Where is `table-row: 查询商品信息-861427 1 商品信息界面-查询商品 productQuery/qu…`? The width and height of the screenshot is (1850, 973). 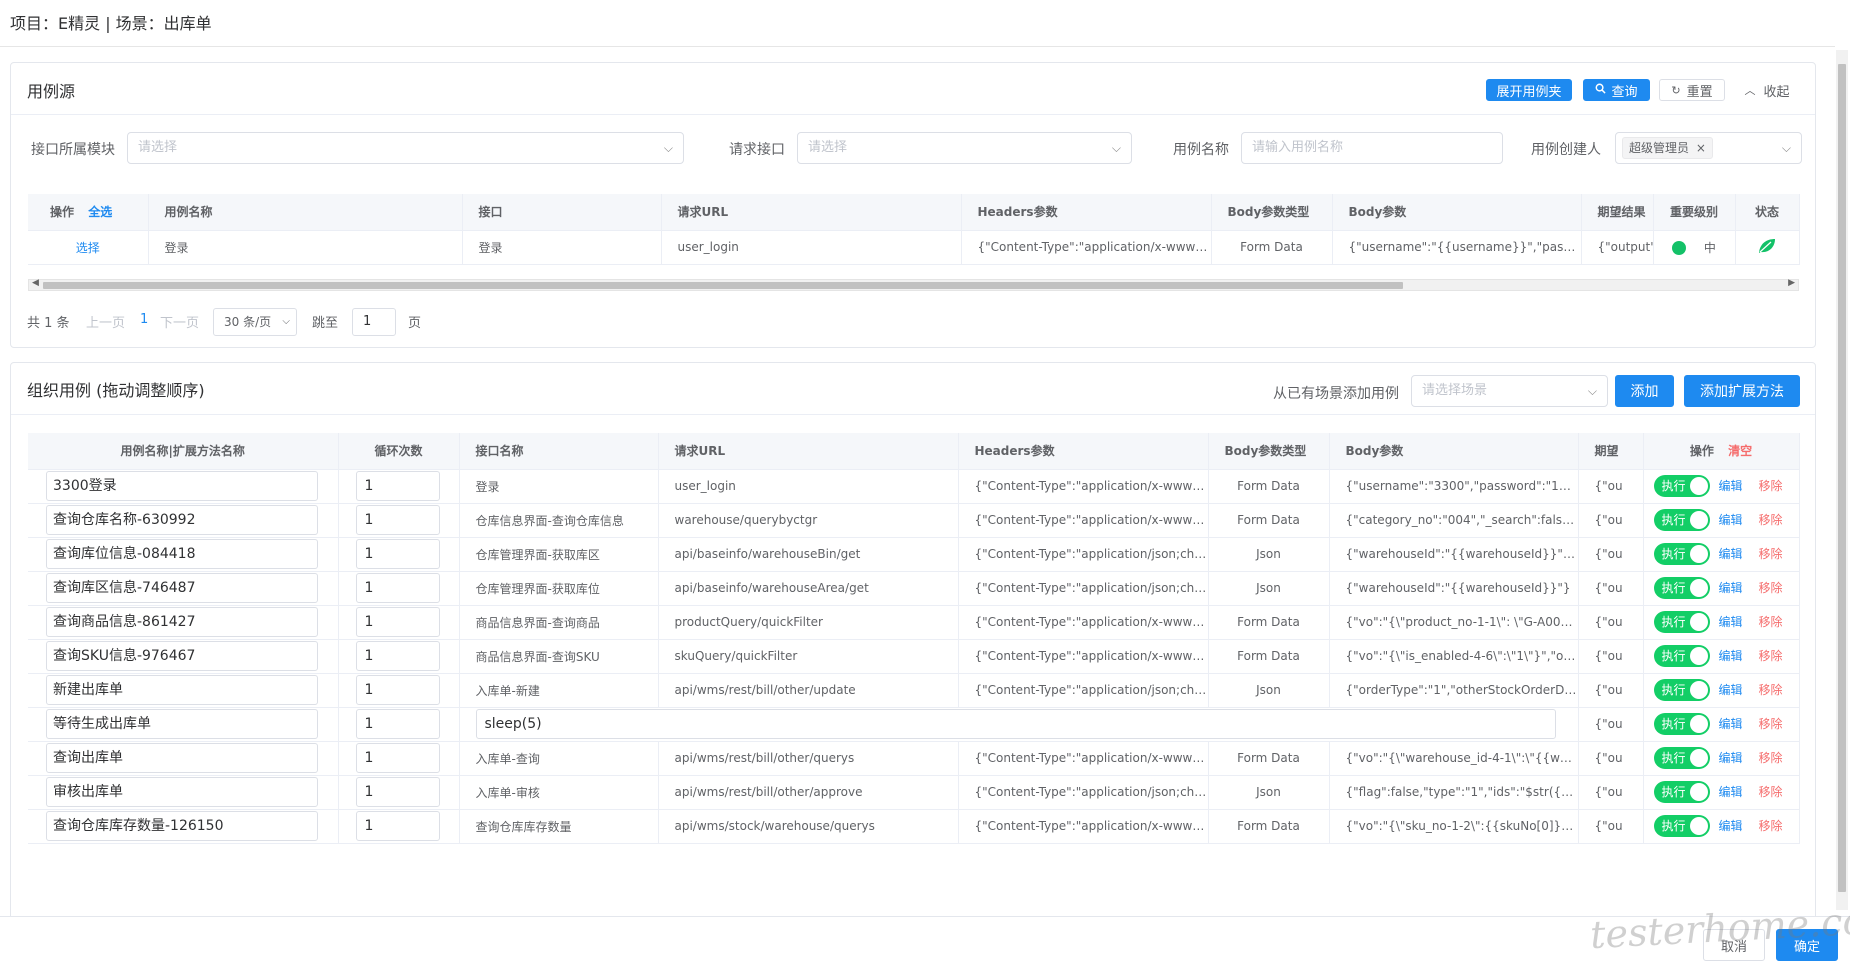
table-row: 查询商品信息-861427 1 商品信息界面-查询商品 productQuery/qu… is located at coordinates (914, 622).